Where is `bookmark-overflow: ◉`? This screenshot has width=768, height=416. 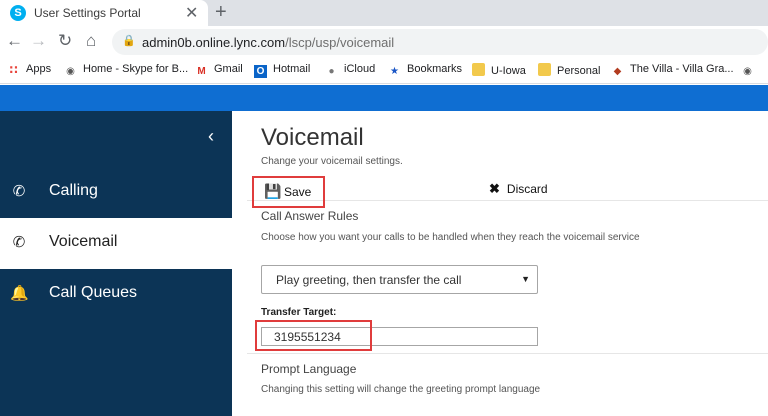
bookmark-overflow: ◉ is located at coordinates (750, 70).